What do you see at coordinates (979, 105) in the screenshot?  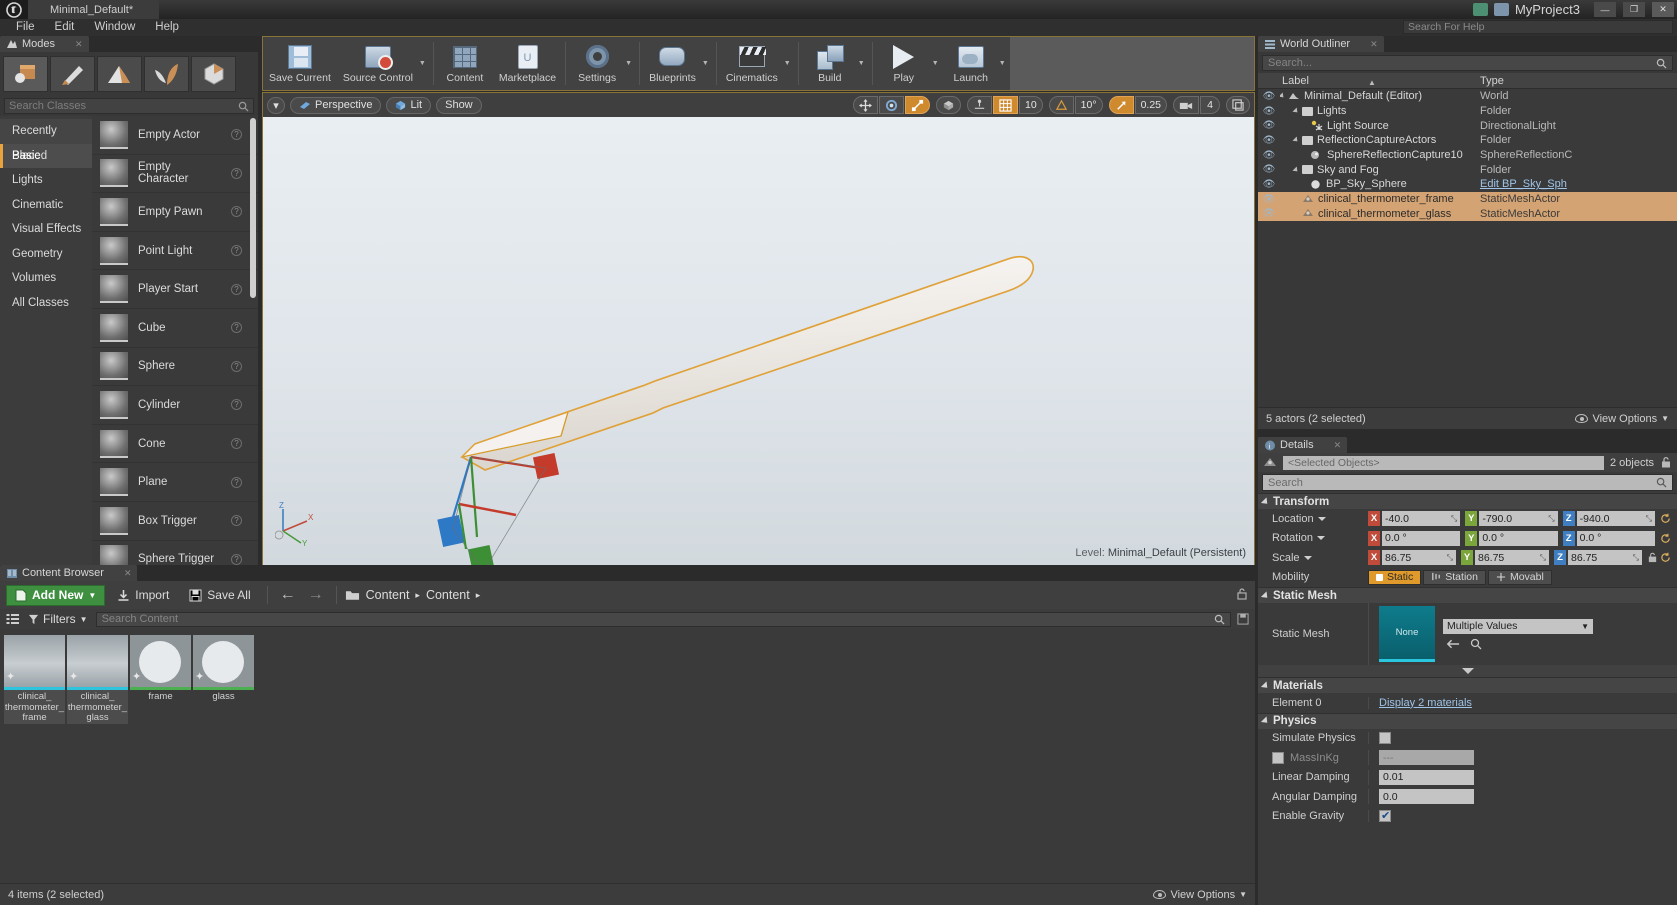 I see `surface-snap-button` at bounding box center [979, 105].